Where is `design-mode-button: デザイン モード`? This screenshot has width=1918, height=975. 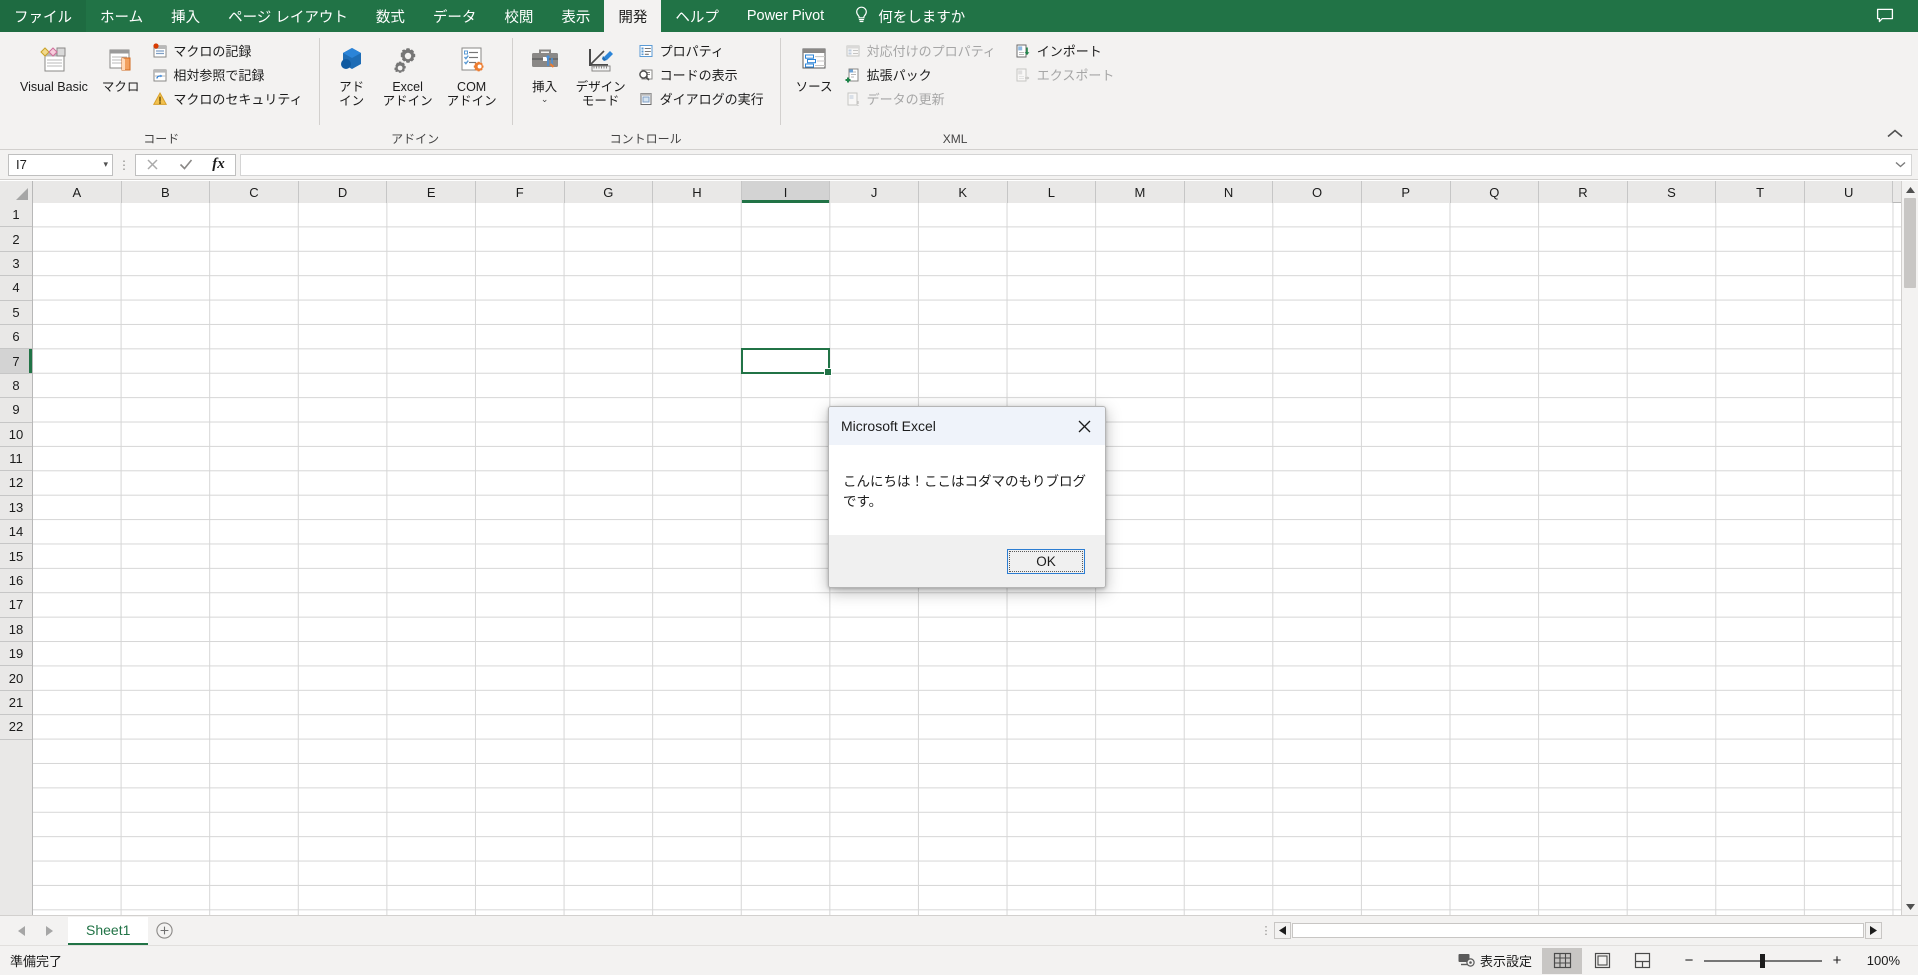
design-mode-button: デザイン モード is located at coordinates (601, 74).